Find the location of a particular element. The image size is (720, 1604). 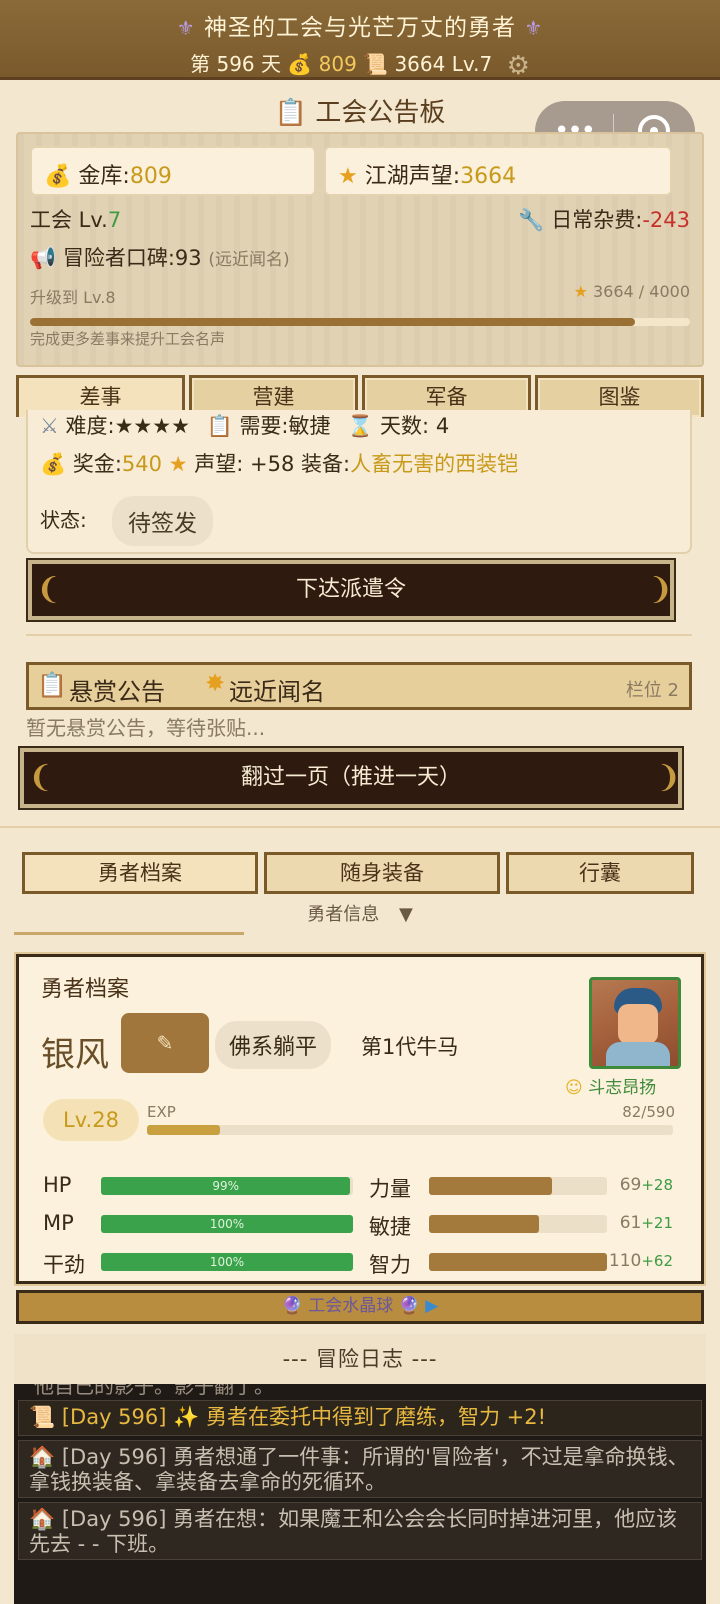

daily-cost-value: -243 is located at coordinates (666, 220).